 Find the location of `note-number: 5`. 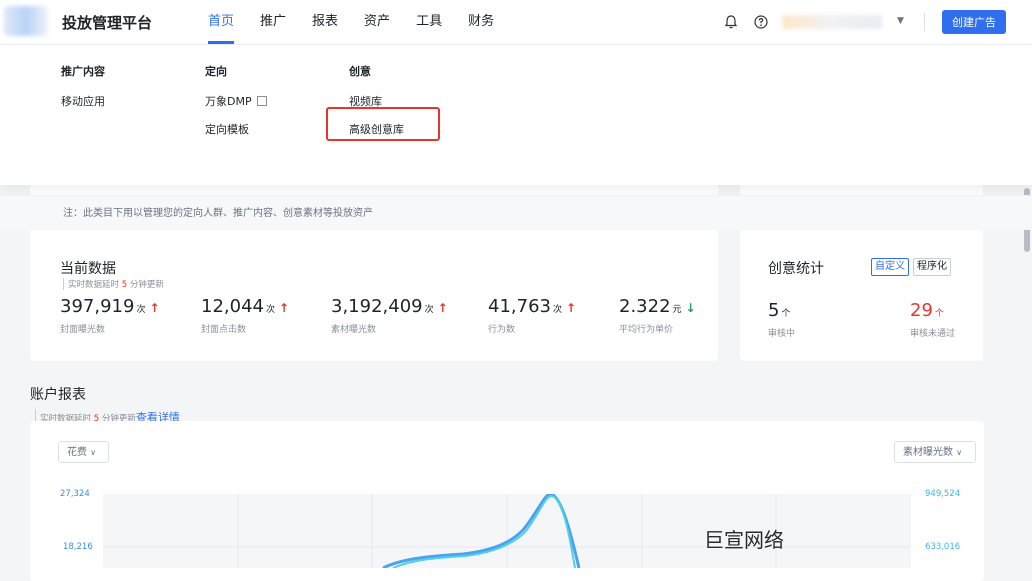

note-number: 5 is located at coordinates (124, 285).